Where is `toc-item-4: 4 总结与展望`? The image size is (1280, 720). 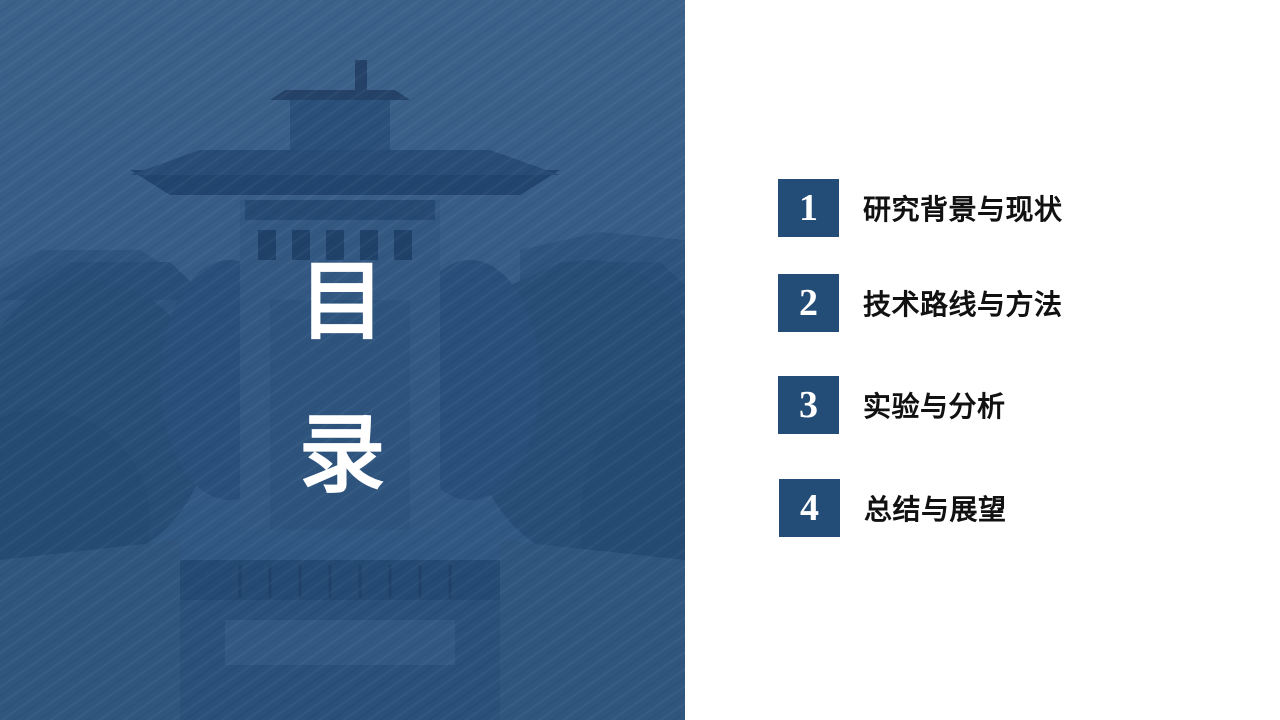 toc-item-4: 4 总结与展望 is located at coordinates (893, 508).